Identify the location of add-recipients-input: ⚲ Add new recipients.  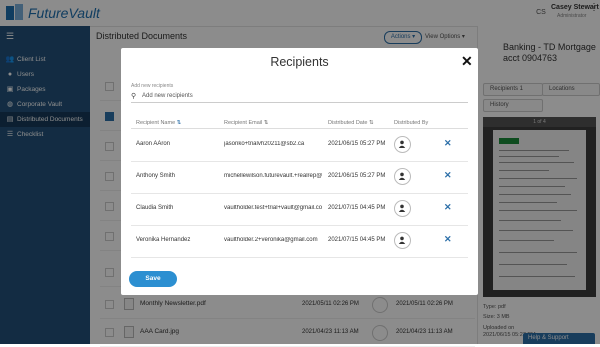
(299, 97).